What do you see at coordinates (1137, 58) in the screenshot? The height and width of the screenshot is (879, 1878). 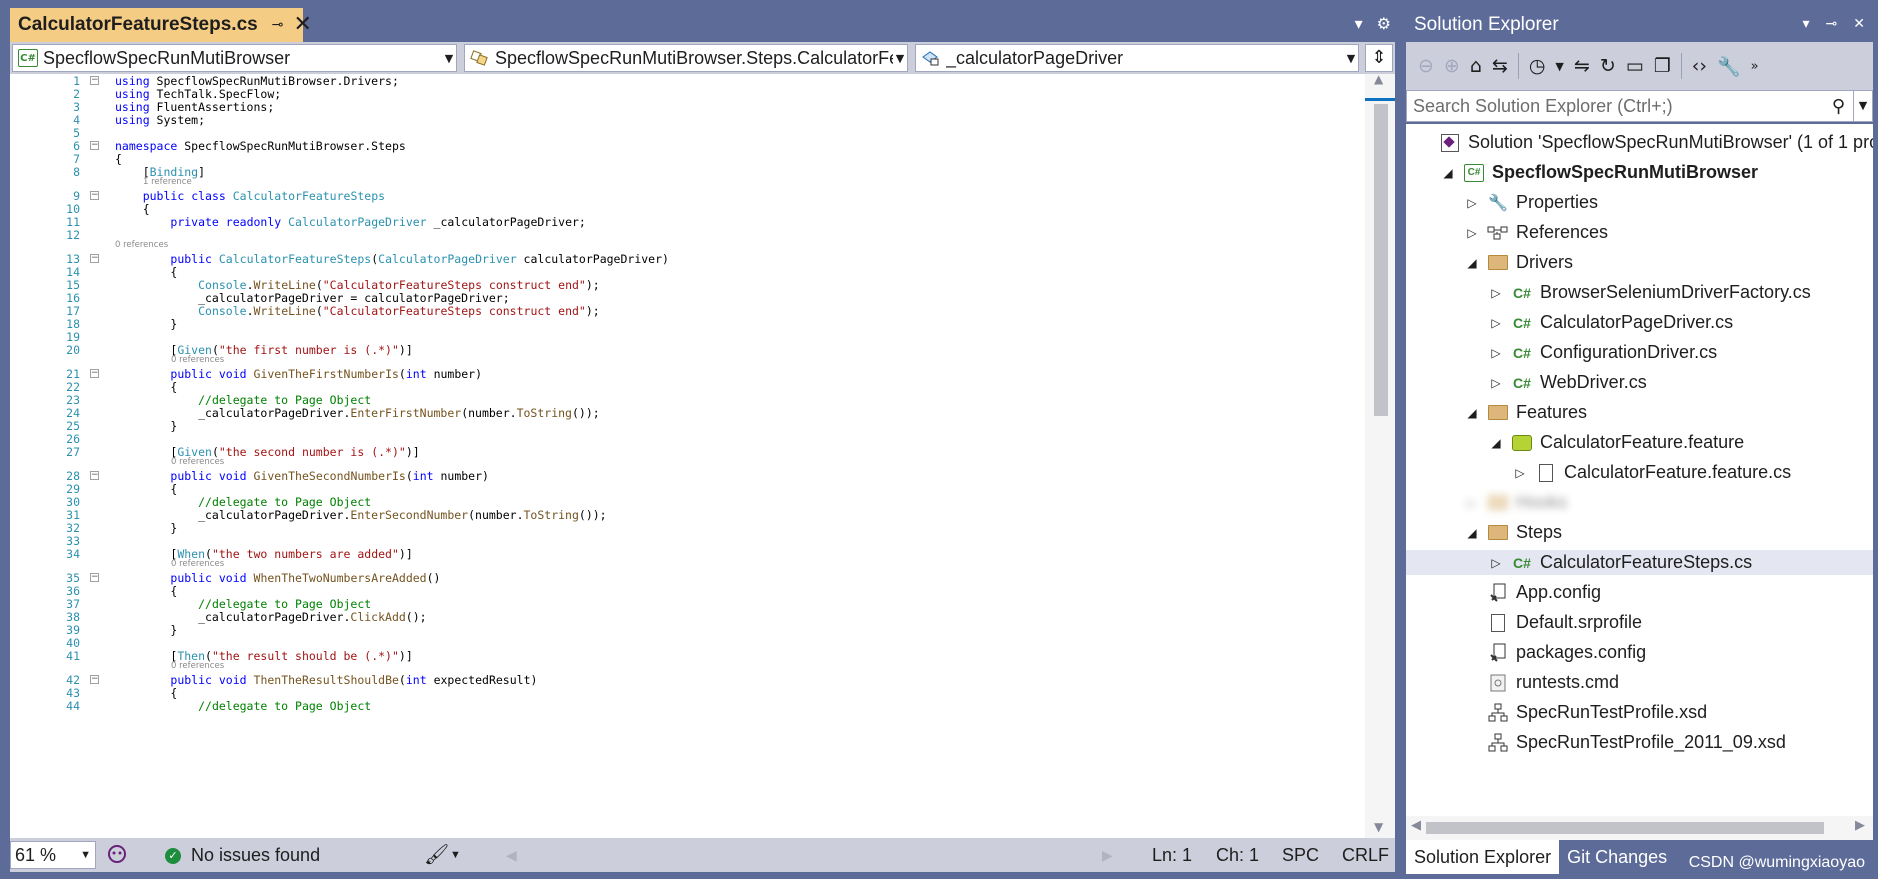 I see `member-dropdown: _calculatorPageDriver ▼` at bounding box center [1137, 58].